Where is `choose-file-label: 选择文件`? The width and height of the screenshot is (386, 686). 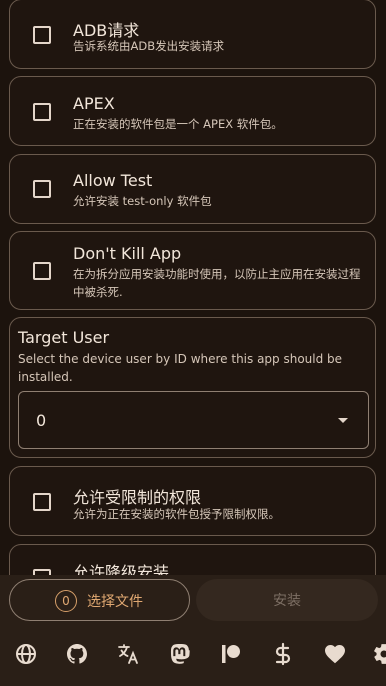
choose-file-label: 选择文件 is located at coordinates (115, 602).